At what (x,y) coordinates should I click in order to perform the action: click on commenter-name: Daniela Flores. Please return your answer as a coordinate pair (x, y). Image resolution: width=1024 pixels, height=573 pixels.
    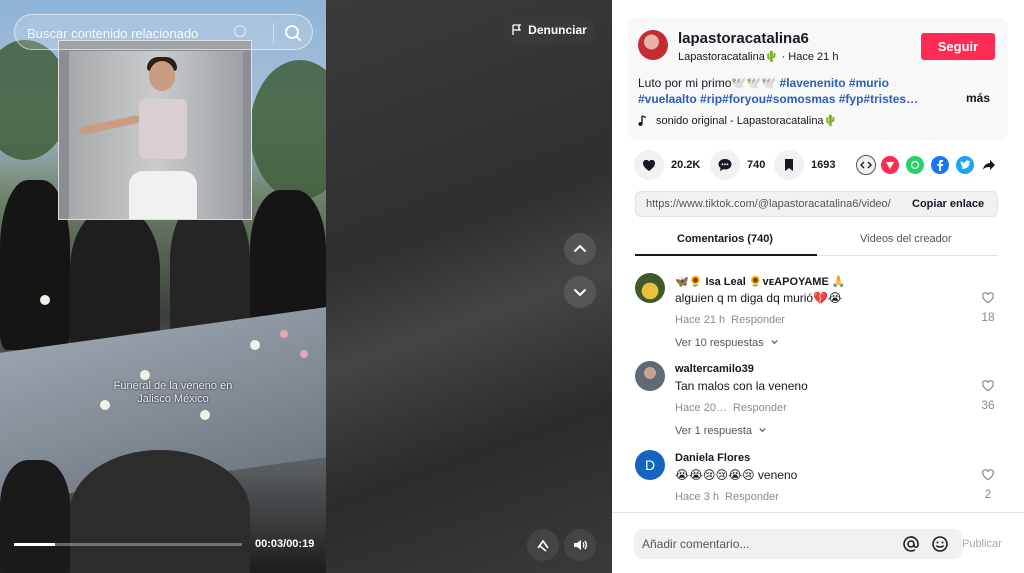
    Looking at the image, I should click on (712, 458).